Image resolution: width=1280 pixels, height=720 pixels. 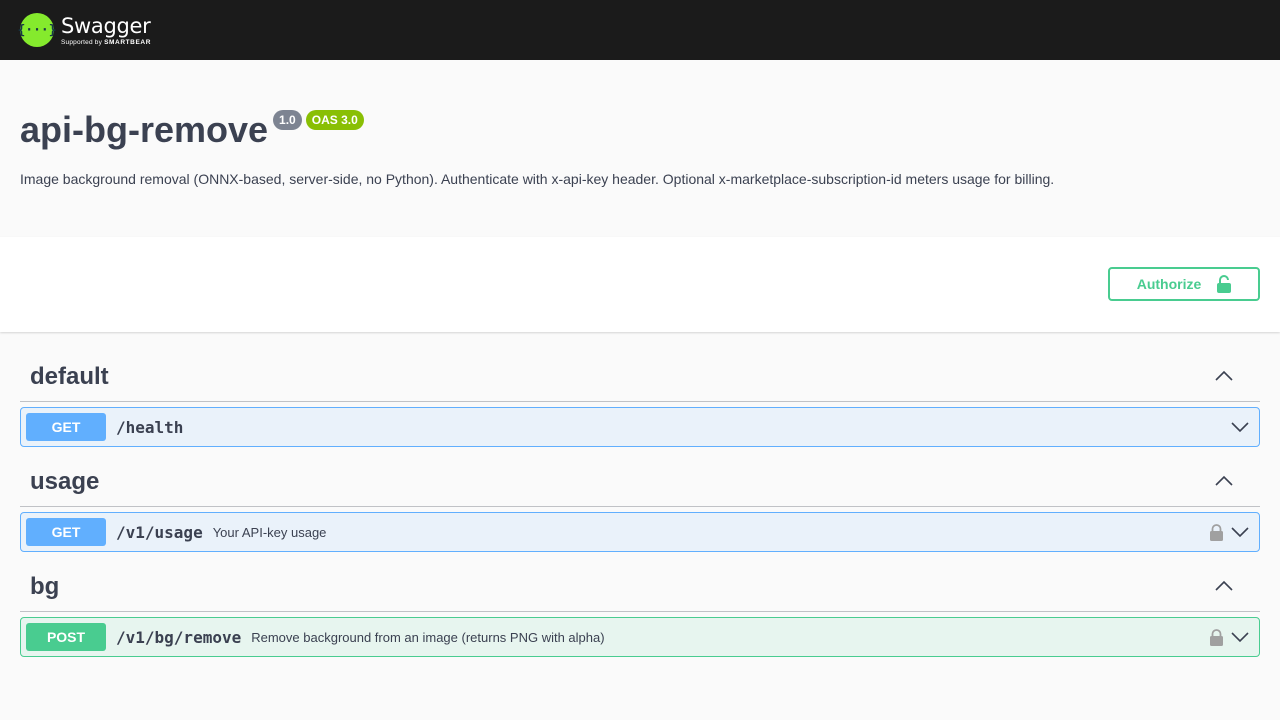 What do you see at coordinates (144, 129) in the screenshot?
I see `api-title: api-bg-remove` at bounding box center [144, 129].